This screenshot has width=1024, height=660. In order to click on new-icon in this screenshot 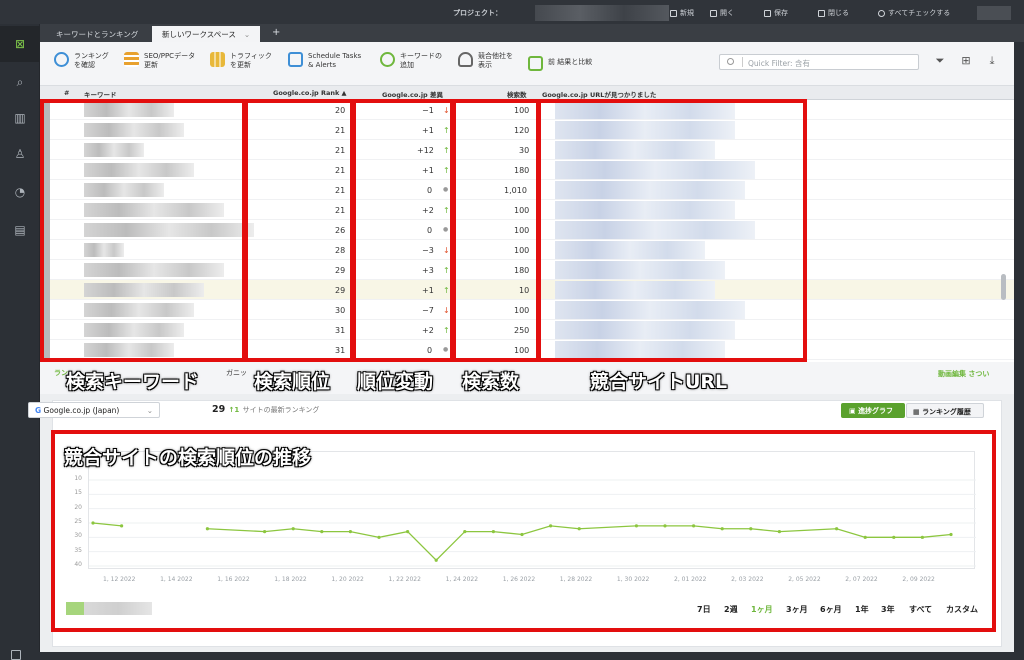, I will do `click(673, 13)`.